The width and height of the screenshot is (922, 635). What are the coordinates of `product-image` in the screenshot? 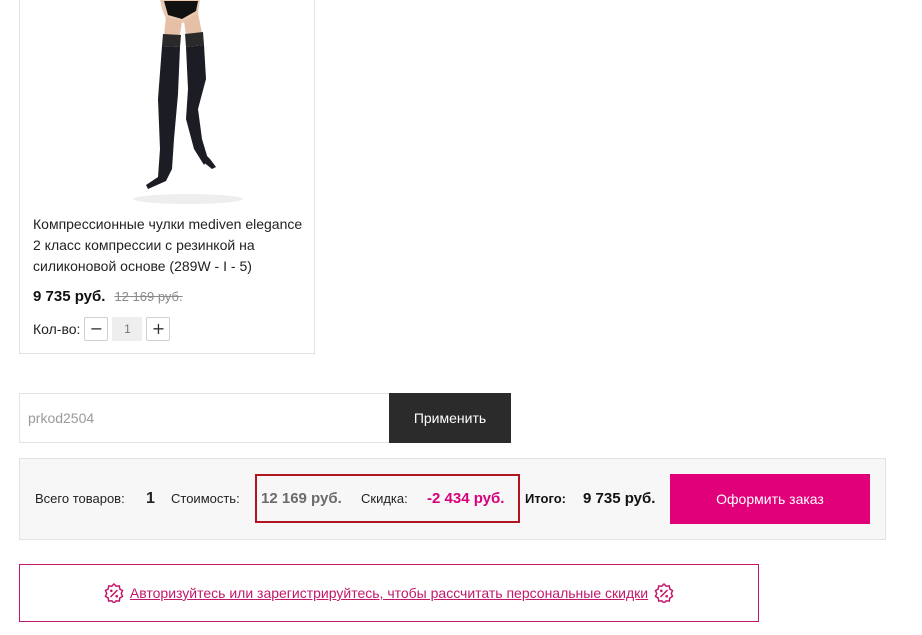 It's located at (168, 102).